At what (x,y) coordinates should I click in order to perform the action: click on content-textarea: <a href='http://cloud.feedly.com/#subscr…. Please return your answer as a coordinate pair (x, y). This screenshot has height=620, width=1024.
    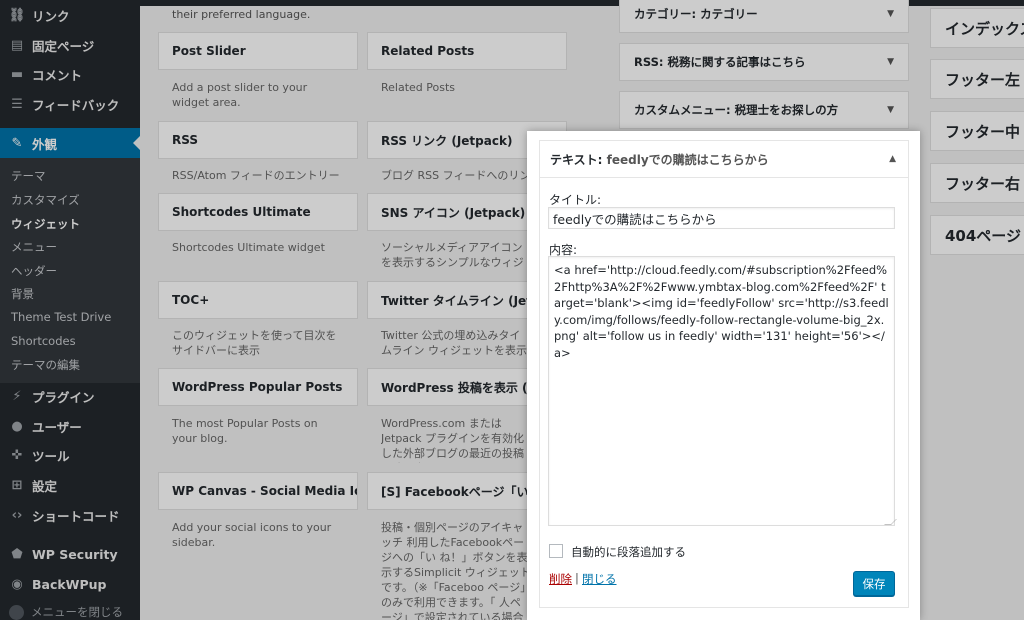
    Looking at the image, I should click on (721, 391).